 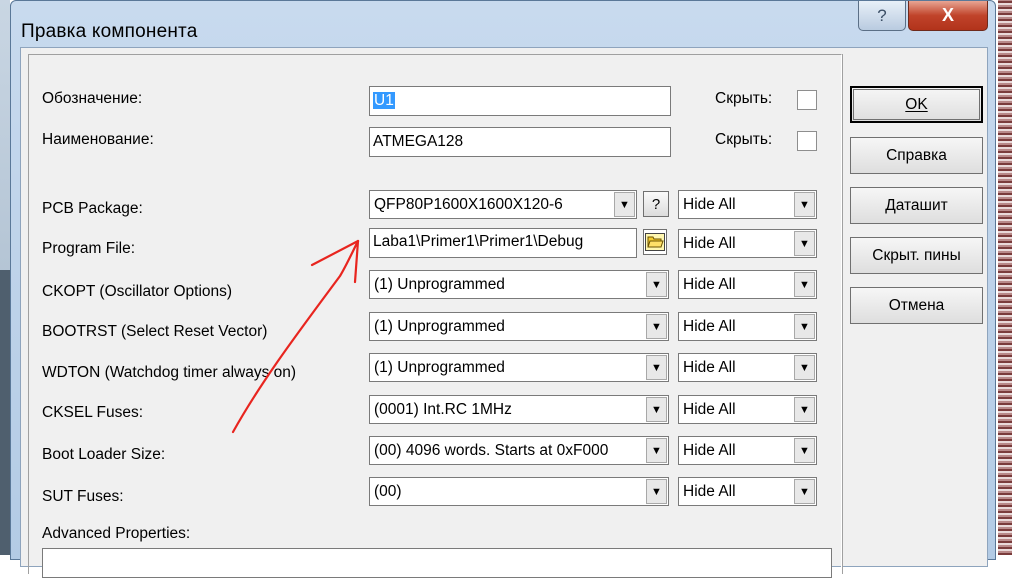 I want to click on help-button-label: Справка, so click(x=916, y=155).